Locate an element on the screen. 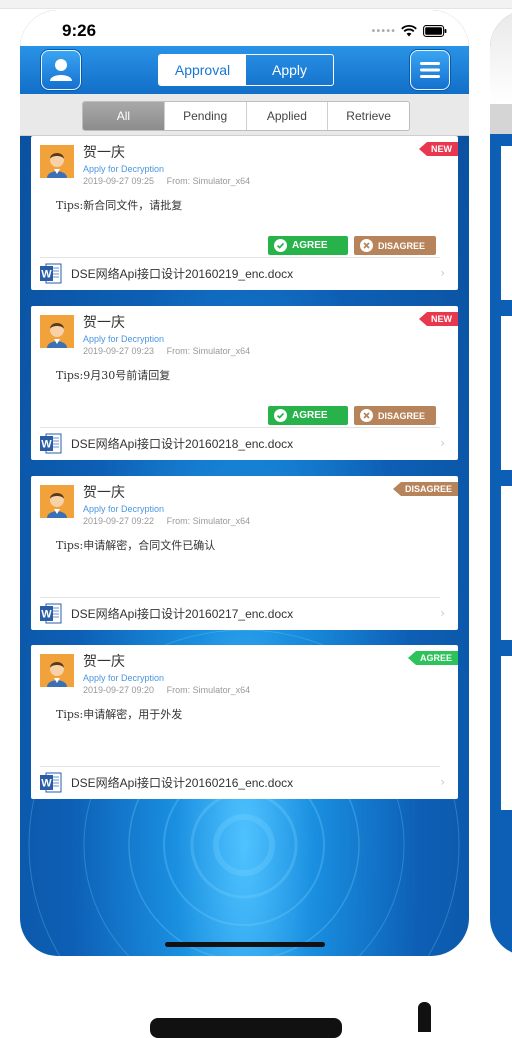  wifi-icon is located at coordinates (409, 31).